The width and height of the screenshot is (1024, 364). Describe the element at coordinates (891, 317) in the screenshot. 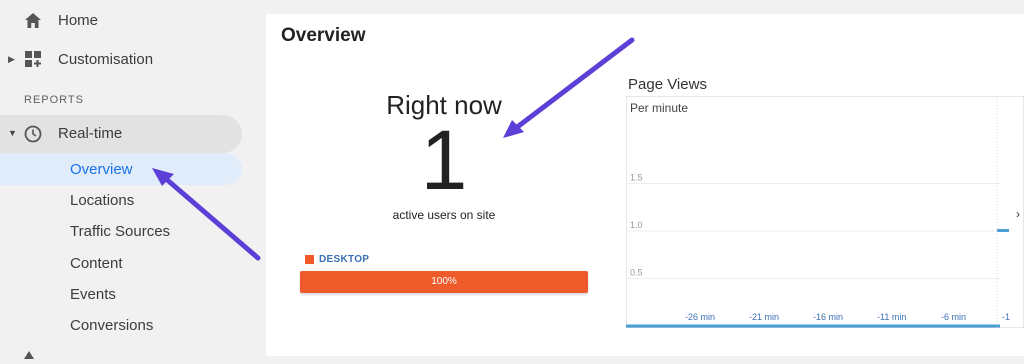

I see `x-tick-label: -11 min` at that location.